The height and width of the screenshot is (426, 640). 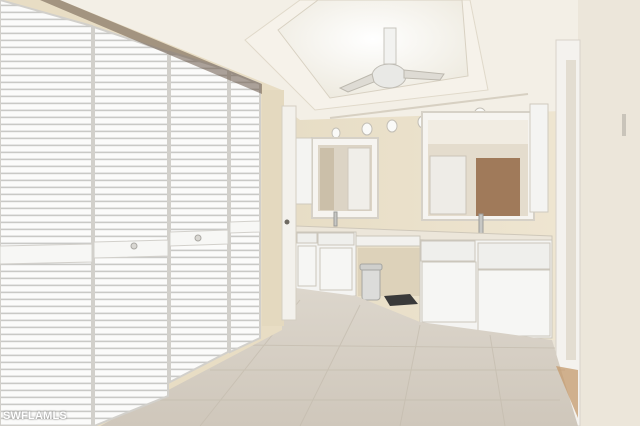 What do you see at coordinates (35, 416) in the screenshot?
I see `mls-watermark: SWFLAMLS` at bounding box center [35, 416].